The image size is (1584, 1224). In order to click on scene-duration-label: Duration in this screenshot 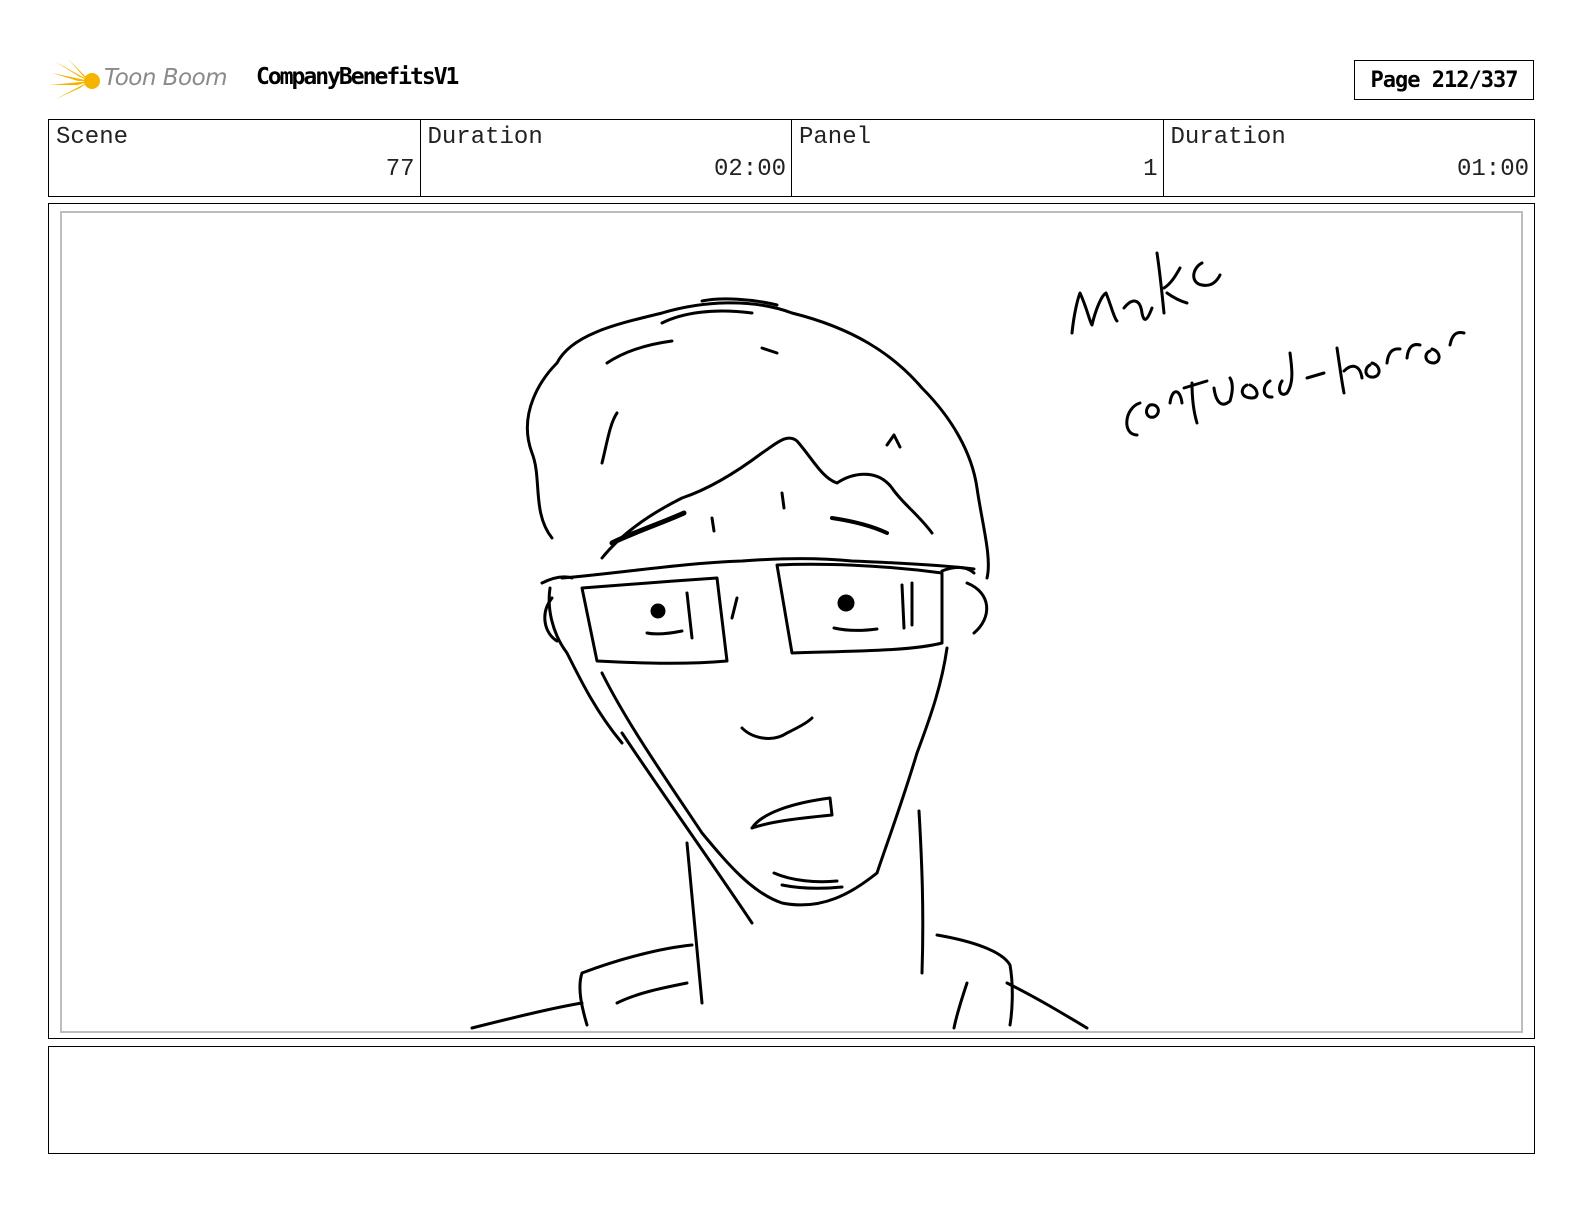, I will do `click(485, 137)`.